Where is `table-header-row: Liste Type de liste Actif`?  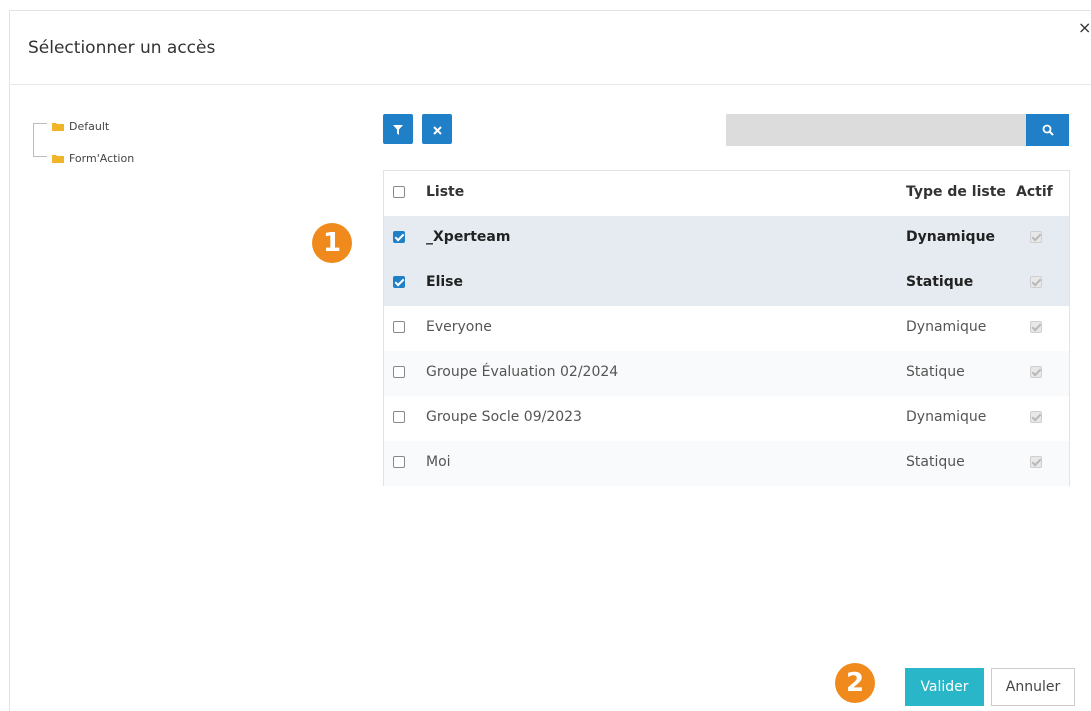
table-header-row: Liste Type de liste Actif is located at coordinates (726, 193).